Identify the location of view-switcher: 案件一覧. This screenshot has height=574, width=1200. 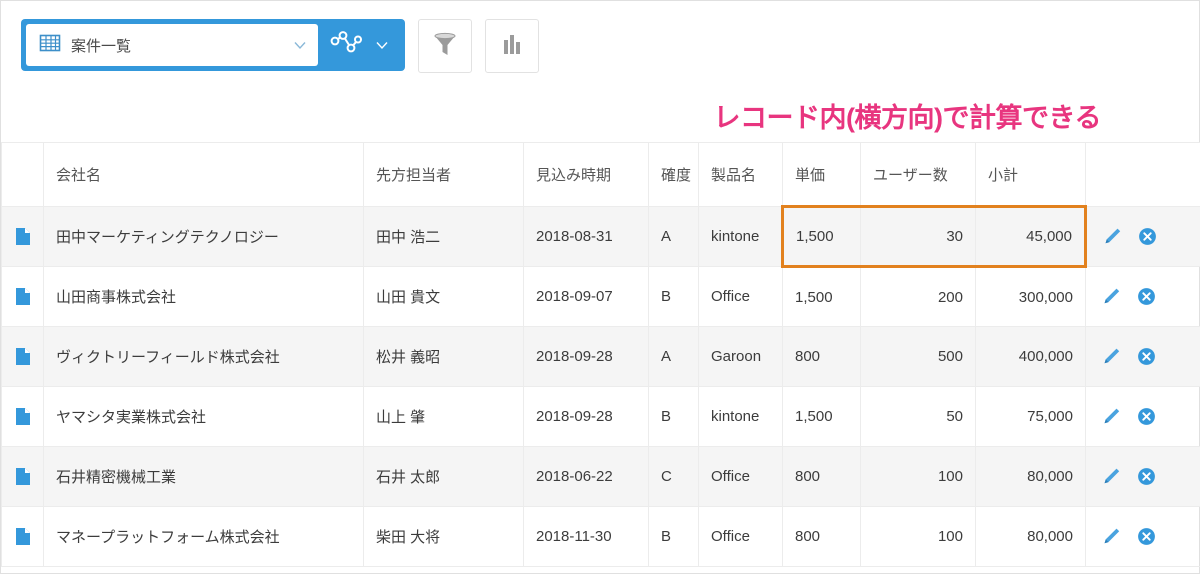
(213, 45).